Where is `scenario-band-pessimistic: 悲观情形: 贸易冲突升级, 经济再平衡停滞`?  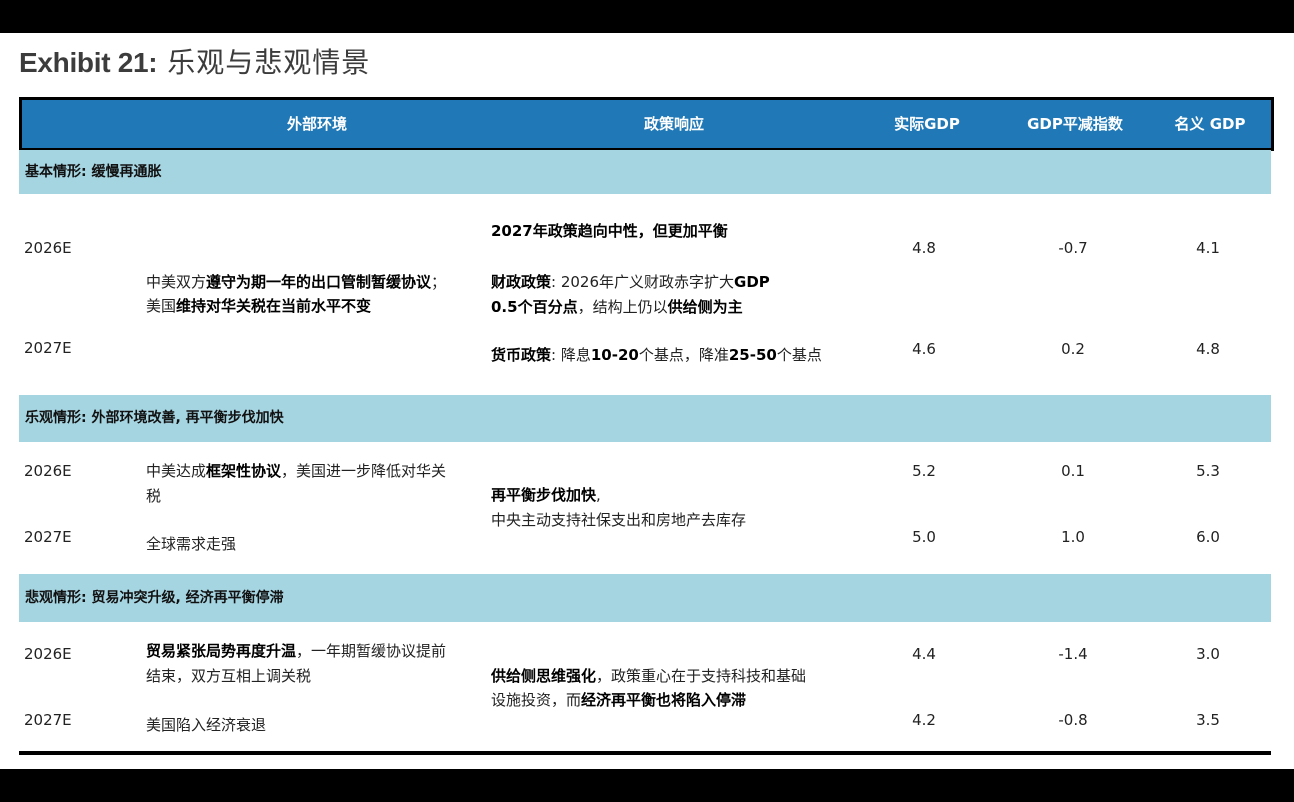
scenario-band-pessimistic: 悲观情形: 贸易冲突升级, 经济再平衡停滞 is located at coordinates (645, 598).